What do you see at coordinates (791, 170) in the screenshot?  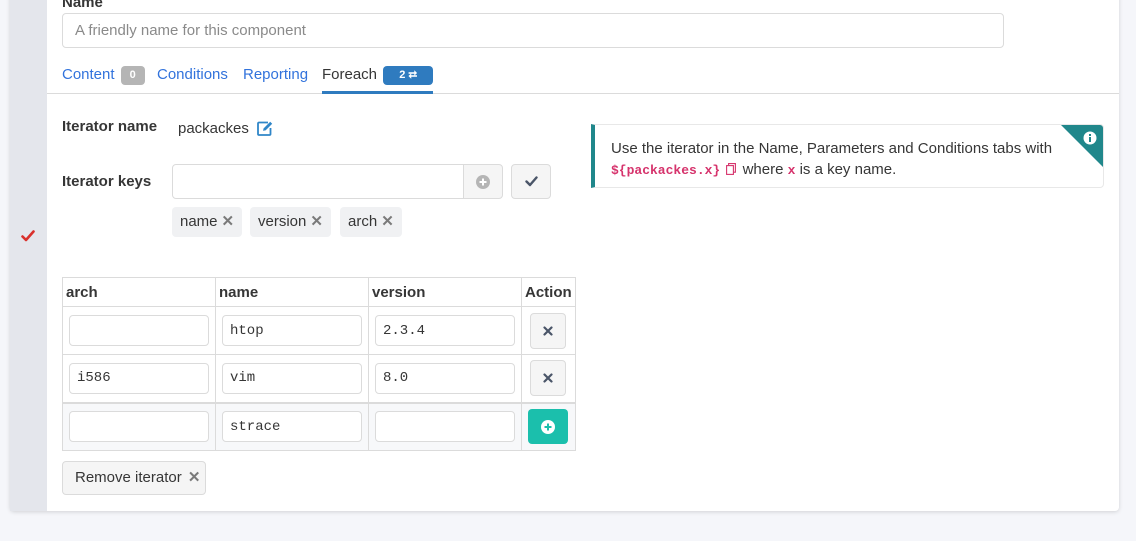 I see `iterator-key-code: x` at bounding box center [791, 170].